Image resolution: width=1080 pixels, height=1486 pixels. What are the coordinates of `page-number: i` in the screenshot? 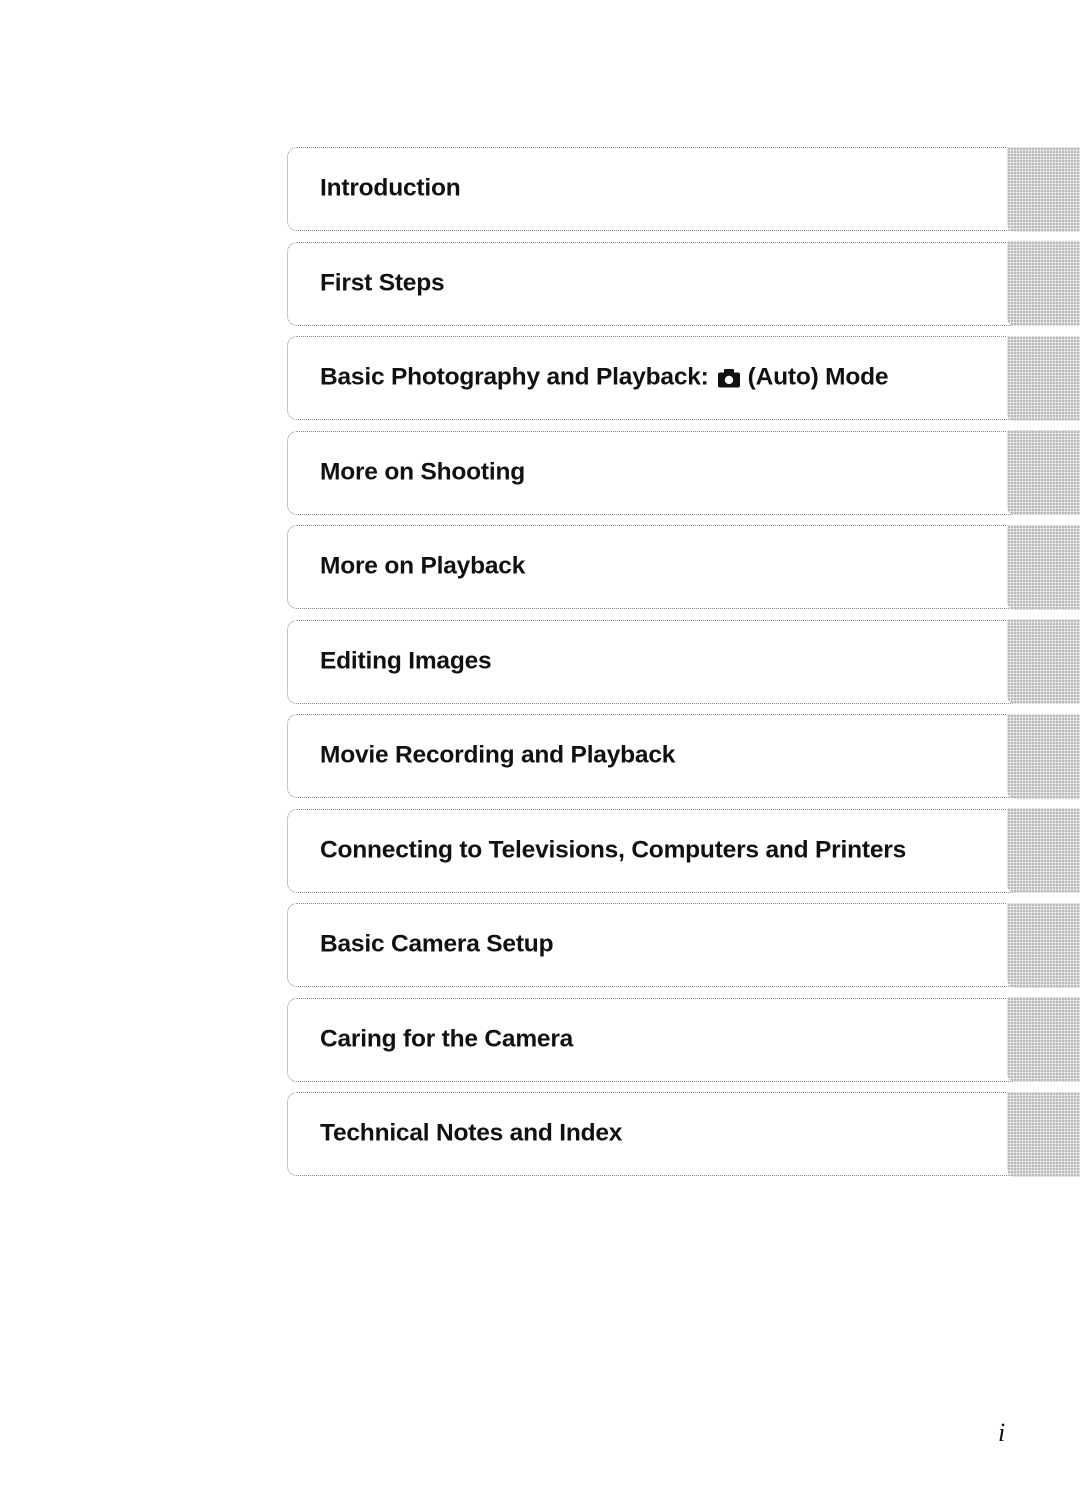 It's located at (1002, 1432).